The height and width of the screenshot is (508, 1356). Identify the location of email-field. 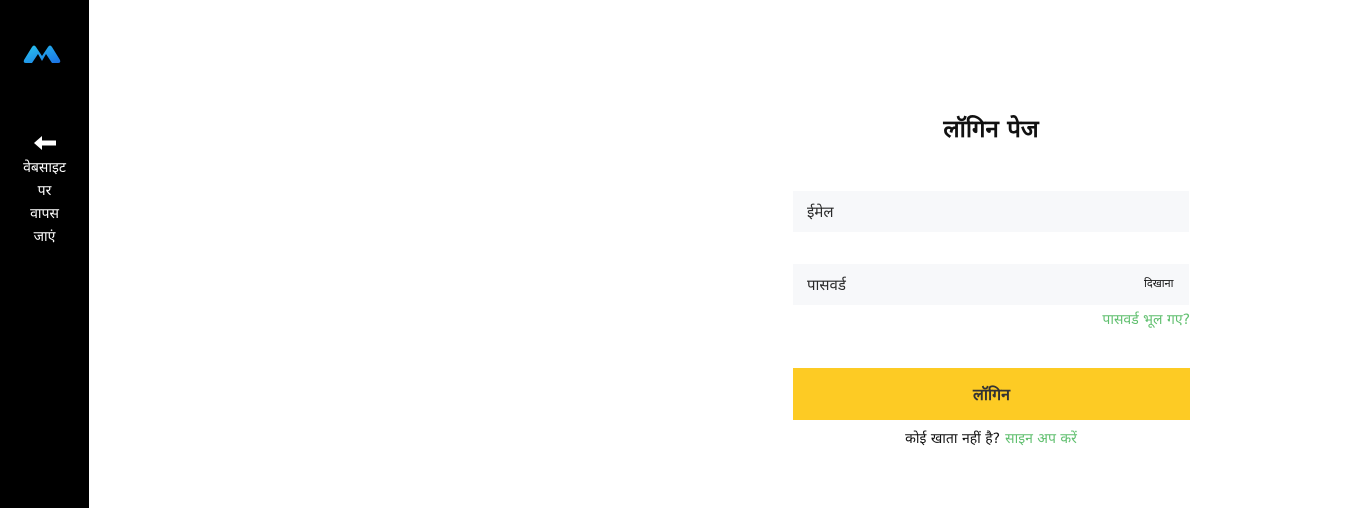
(991, 211).